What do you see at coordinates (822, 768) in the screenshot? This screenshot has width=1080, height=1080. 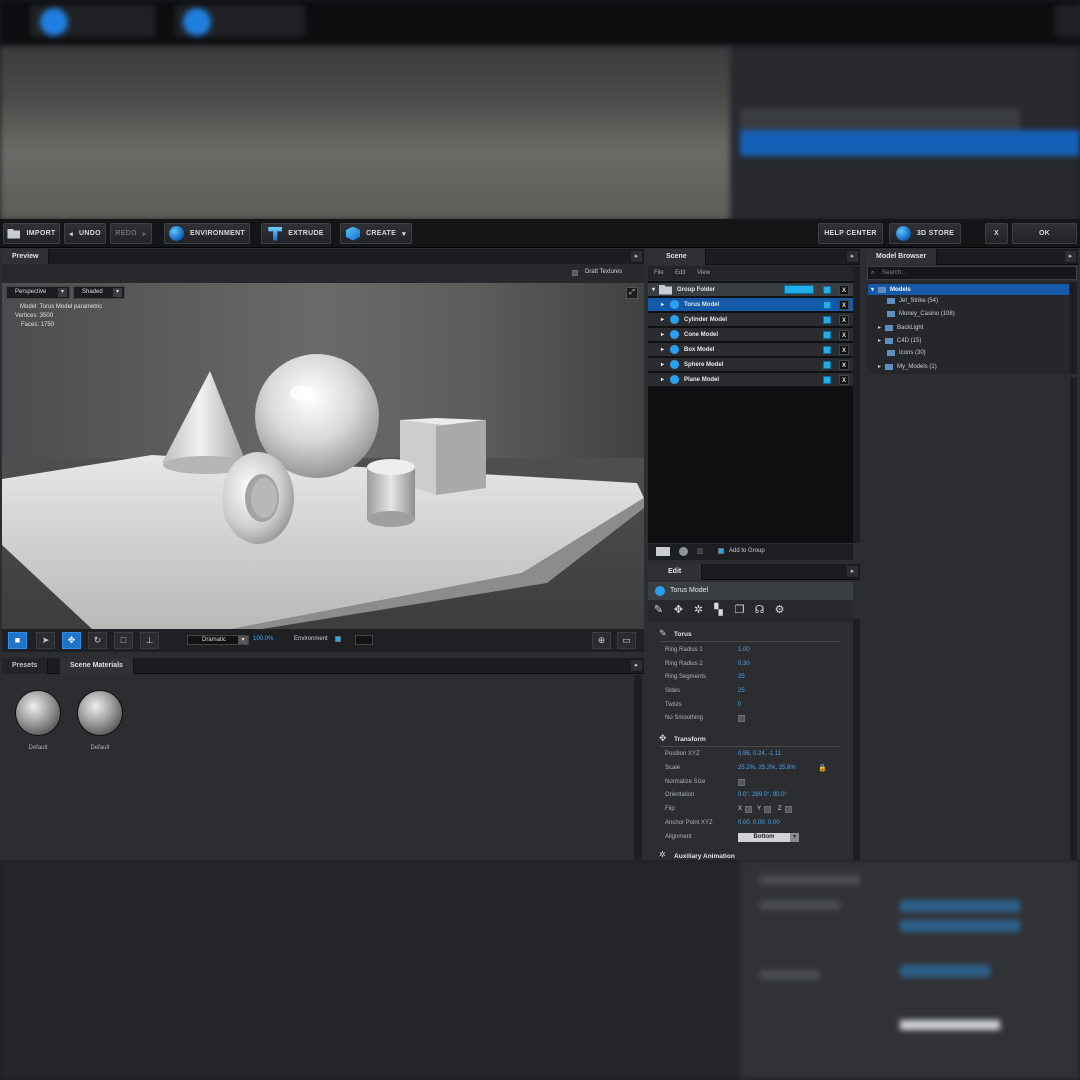 I see `lock-icon: 🔒` at bounding box center [822, 768].